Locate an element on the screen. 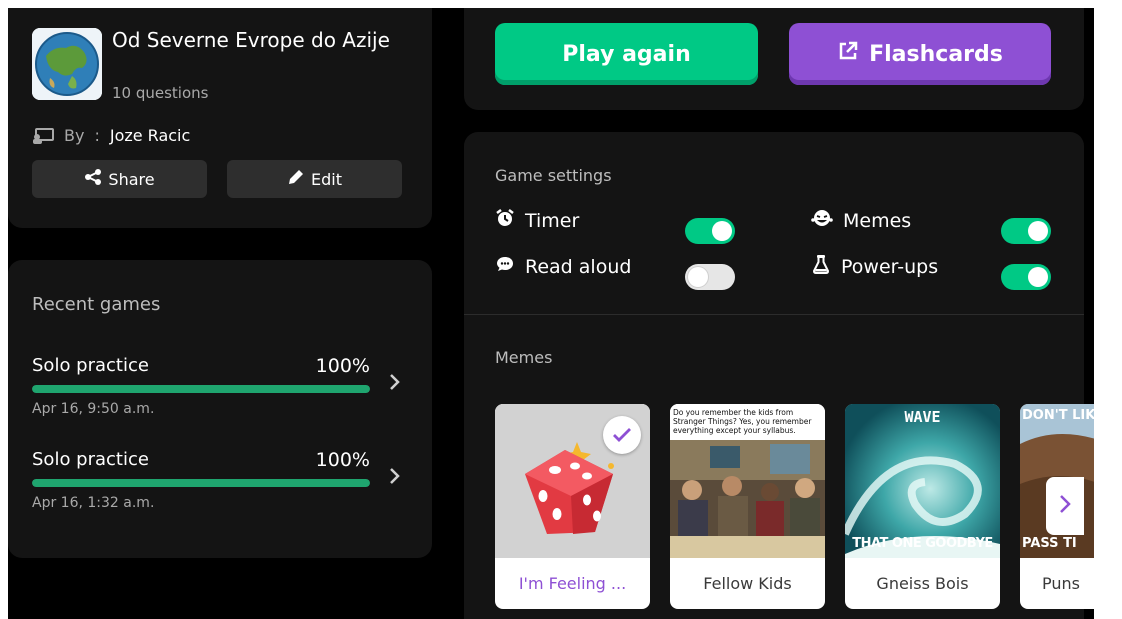 The width and height of the screenshot is (1122, 619). setting-power-ups: Power-ups is located at coordinates (874, 266).